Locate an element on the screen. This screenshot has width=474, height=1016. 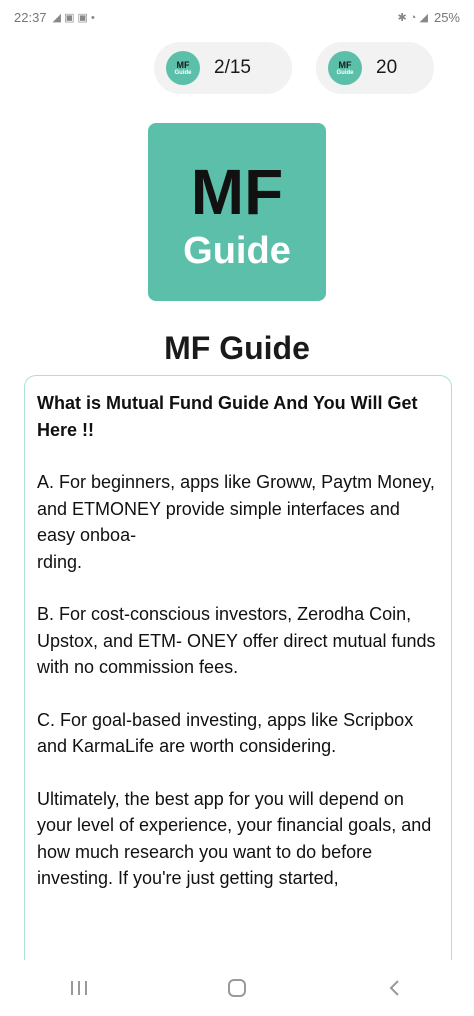
logo-mf-text: MF is located at coordinates (237, 192).